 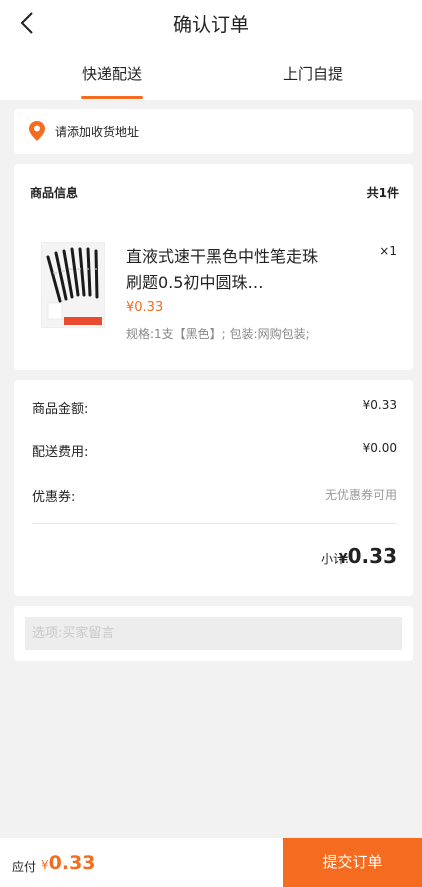 What do you see at coordinates (213, 131) in the screenshot?
I see `add-address-row: 请添加收货地址` at bounding box center [213, 131].